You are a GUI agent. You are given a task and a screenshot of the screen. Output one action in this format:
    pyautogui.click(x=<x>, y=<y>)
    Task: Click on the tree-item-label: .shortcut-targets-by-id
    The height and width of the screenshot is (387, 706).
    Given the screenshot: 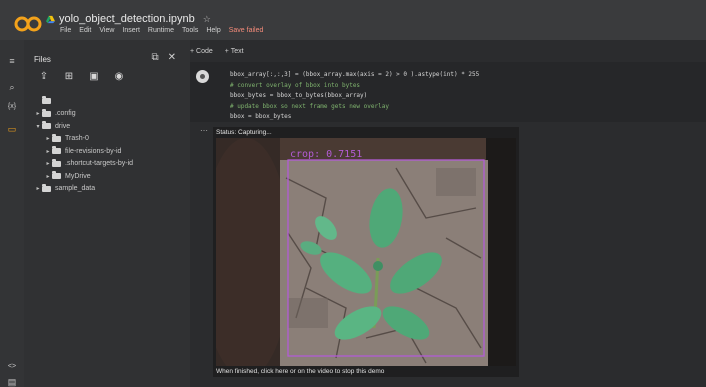 What is the action you would take?
    pyautogui.click(x=99, y=164)
    